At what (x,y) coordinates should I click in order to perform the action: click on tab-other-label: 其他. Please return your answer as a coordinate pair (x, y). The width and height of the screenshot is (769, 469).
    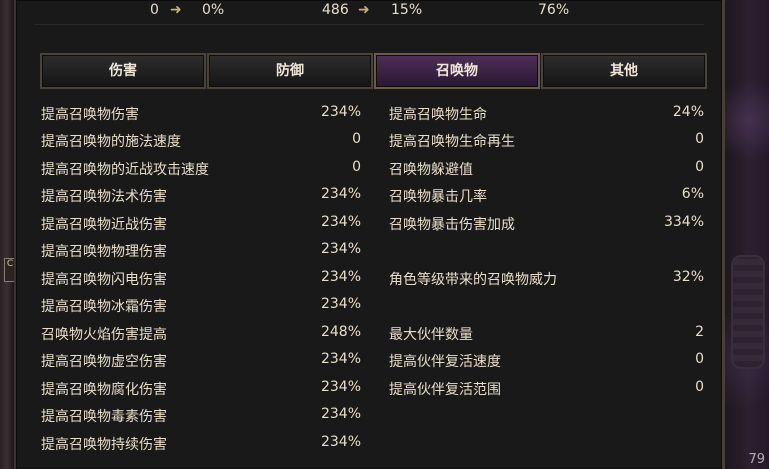
    Looking at the image, I should click on (624, 71).